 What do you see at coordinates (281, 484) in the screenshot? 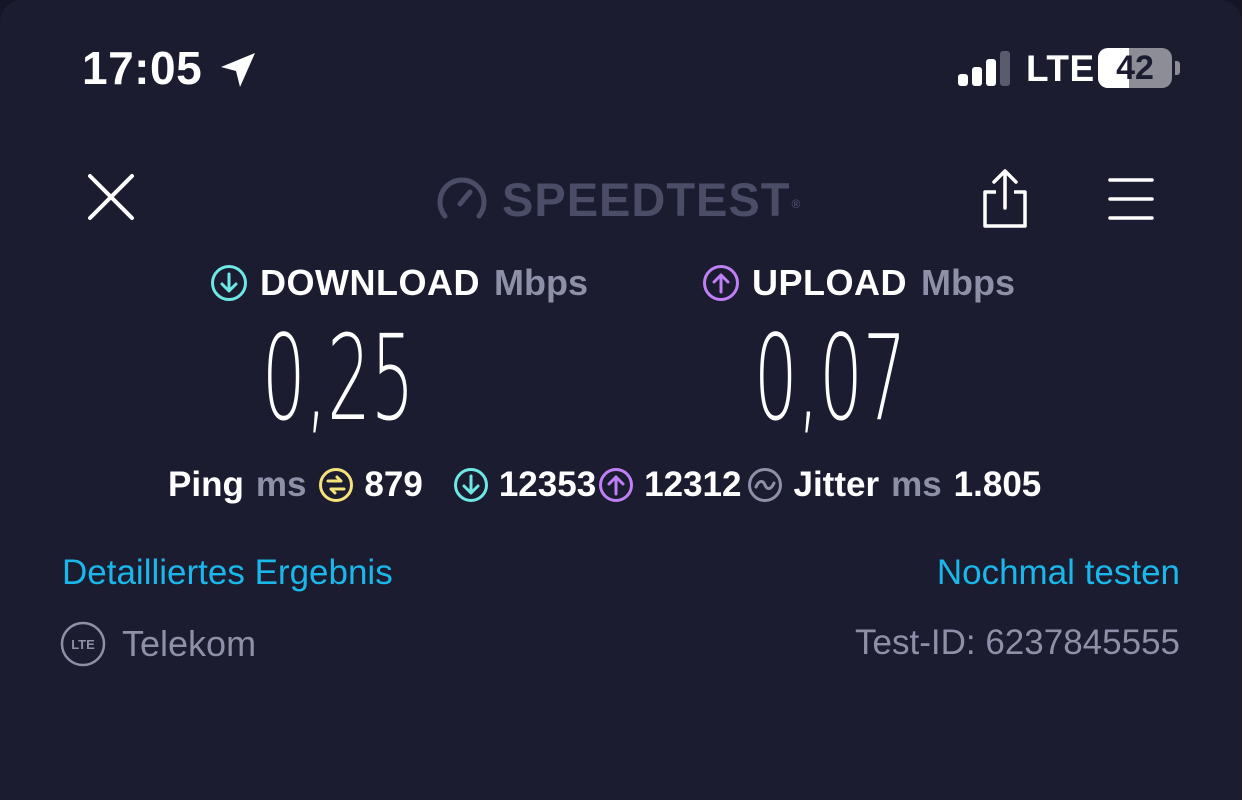
I see `ping-unit: ms` at bounding box center [281, 484].